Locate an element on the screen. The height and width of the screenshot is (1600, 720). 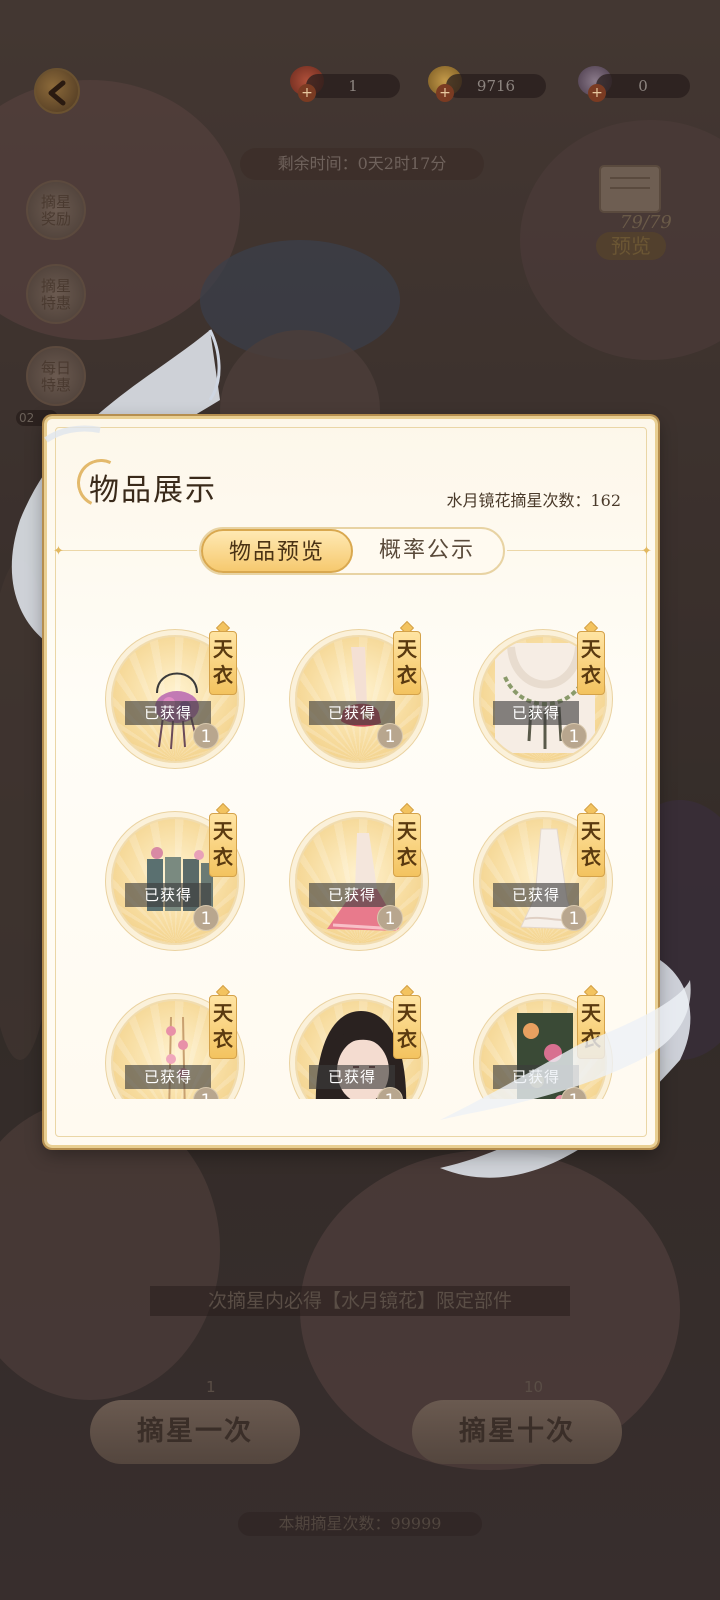
back-button is located at coordinates (57, 91).